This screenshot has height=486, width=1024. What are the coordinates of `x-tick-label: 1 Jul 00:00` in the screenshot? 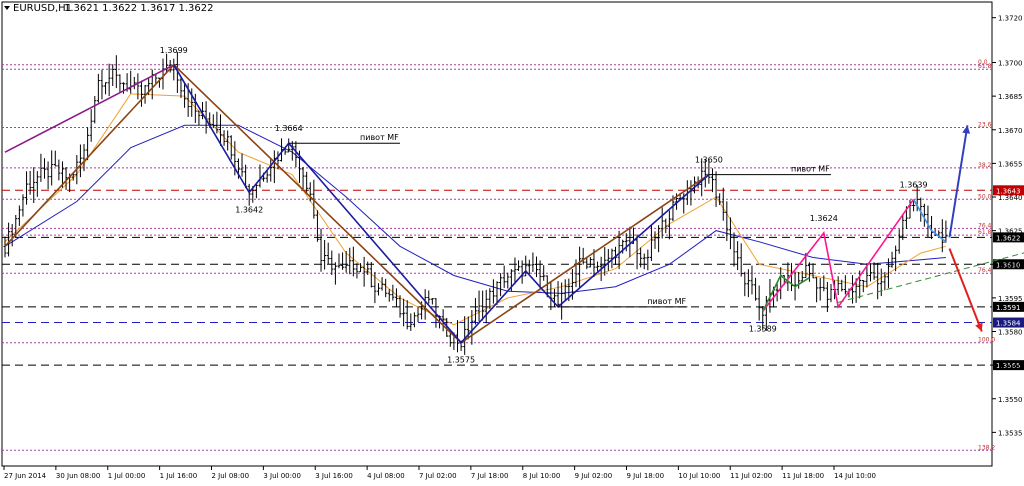 It's located at (127, 476).